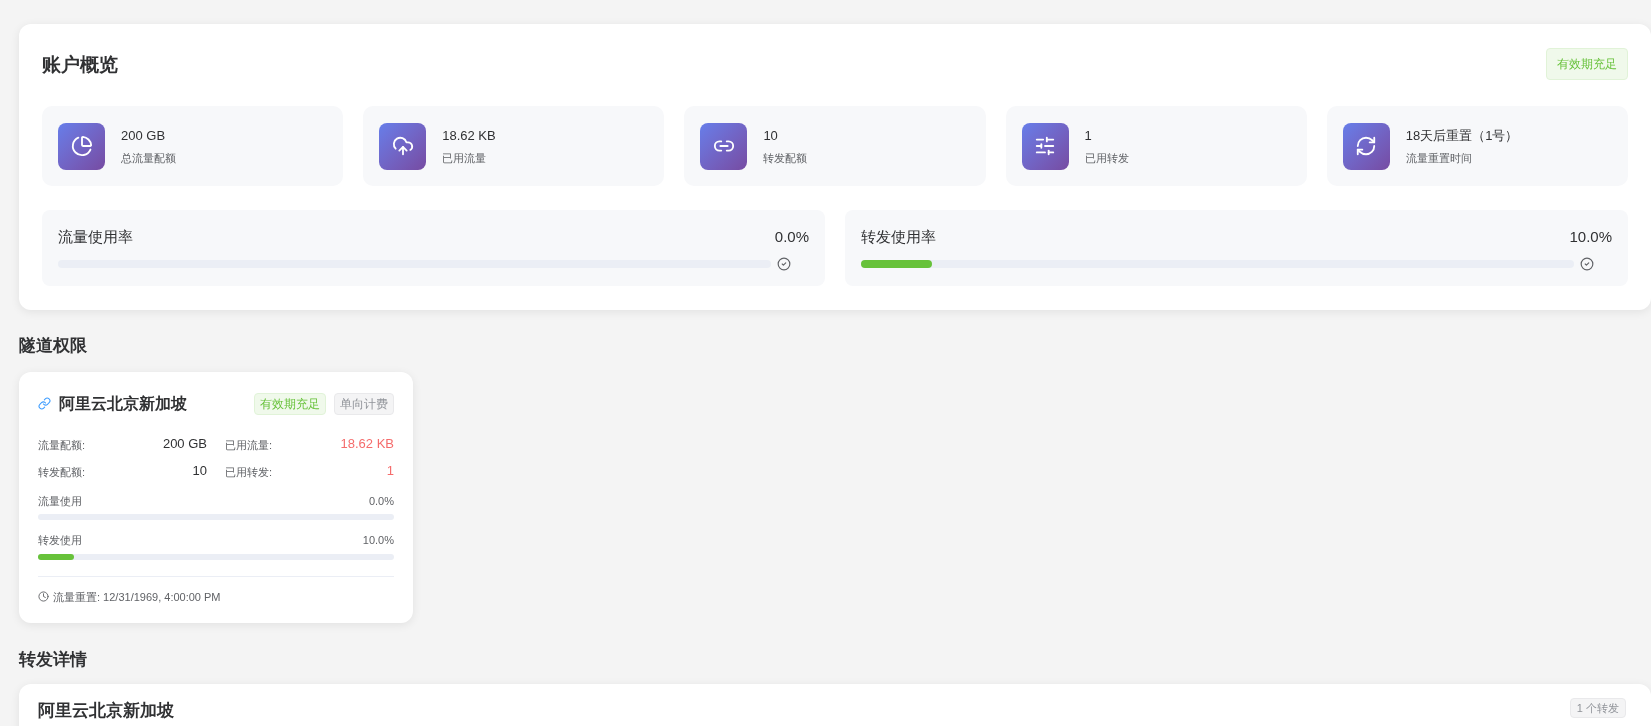 The image size is (1651, 726). Describe the element at coordinates (249, 472) in the screenshot. I see `quota-label: 已用转发:` at that location.